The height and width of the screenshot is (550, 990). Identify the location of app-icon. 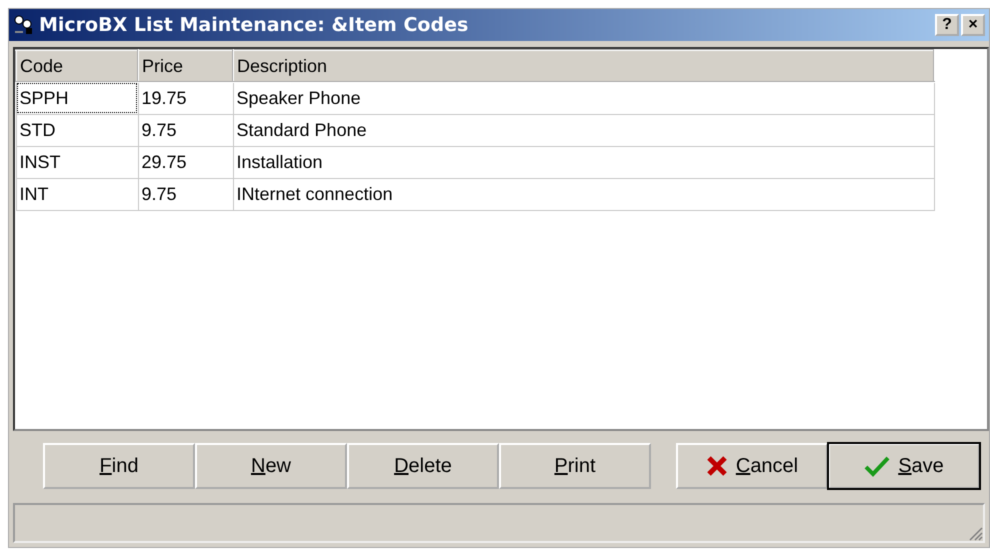
(24, 25).